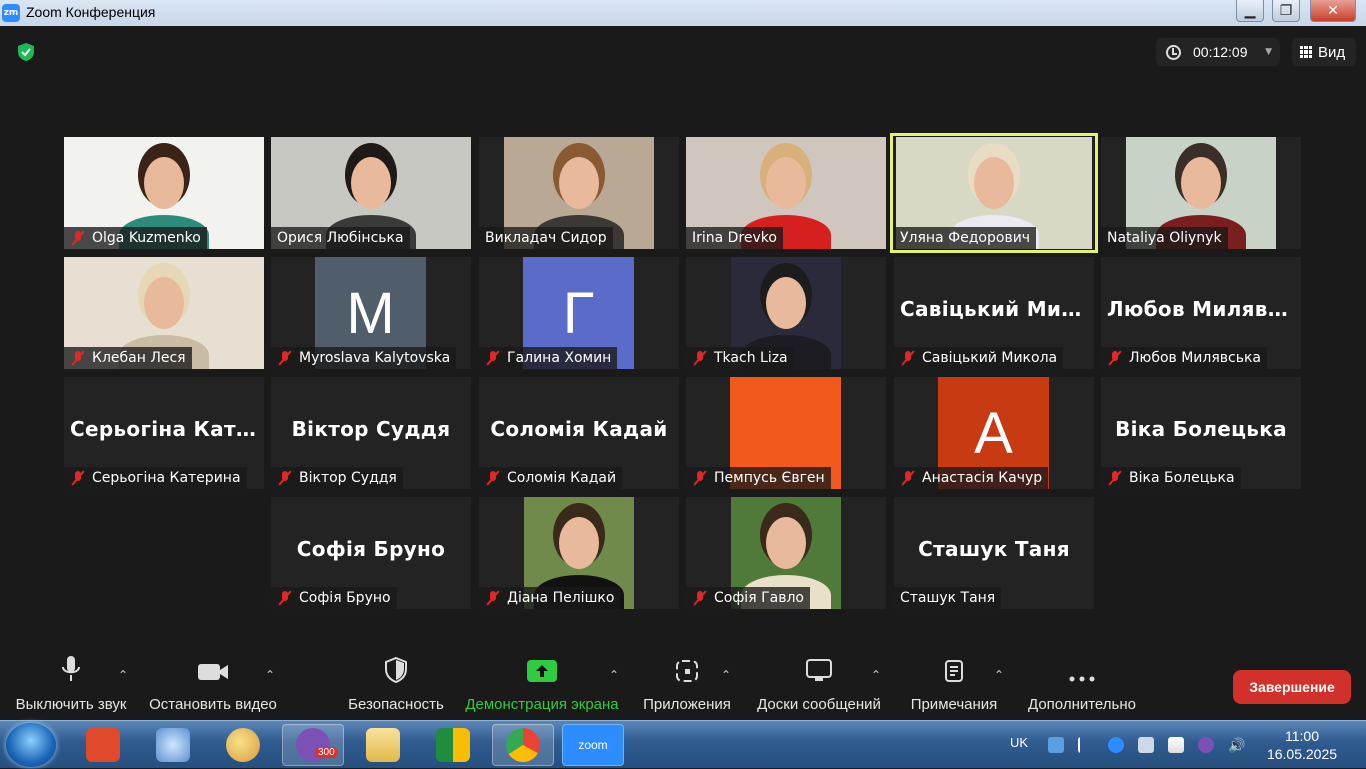 This screenshot has height=769, width=1366. Describe the element at coordinates (1082, 684) in the screenshot. I see `more-button: Дополнительно` at that location.